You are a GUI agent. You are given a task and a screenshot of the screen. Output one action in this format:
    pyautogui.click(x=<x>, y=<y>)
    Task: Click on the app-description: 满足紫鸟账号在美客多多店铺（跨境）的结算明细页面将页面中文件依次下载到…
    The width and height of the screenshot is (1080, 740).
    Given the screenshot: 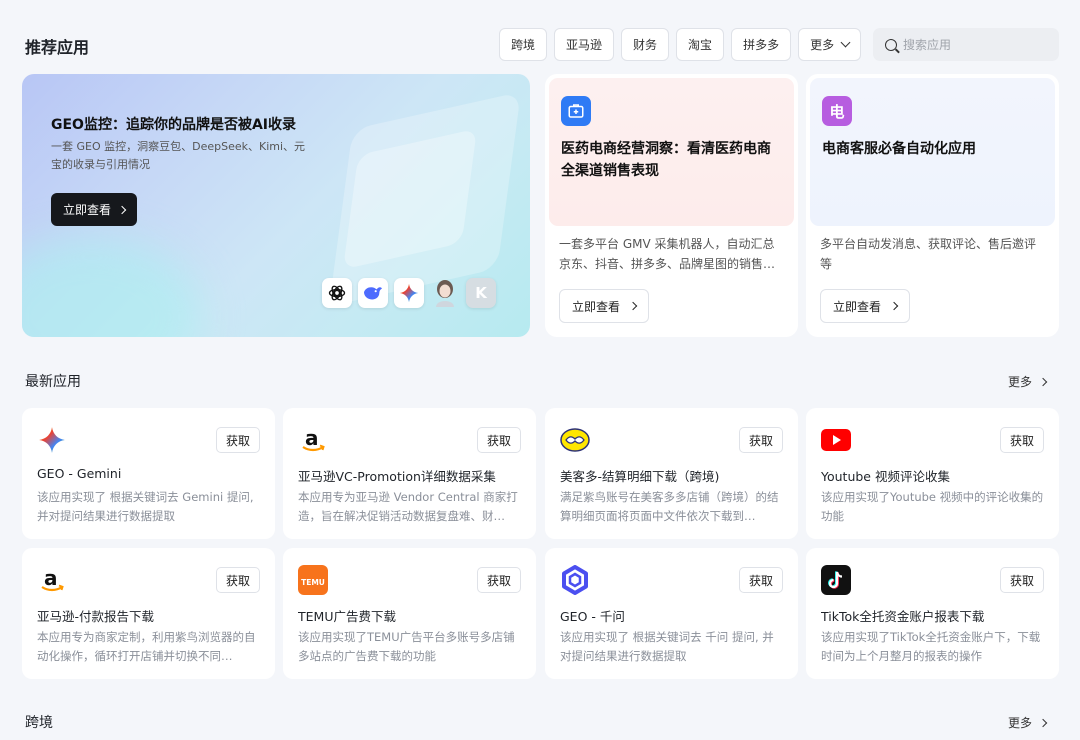 What is the action you would take?
    pyautogui.click(x=669, y=506)
    